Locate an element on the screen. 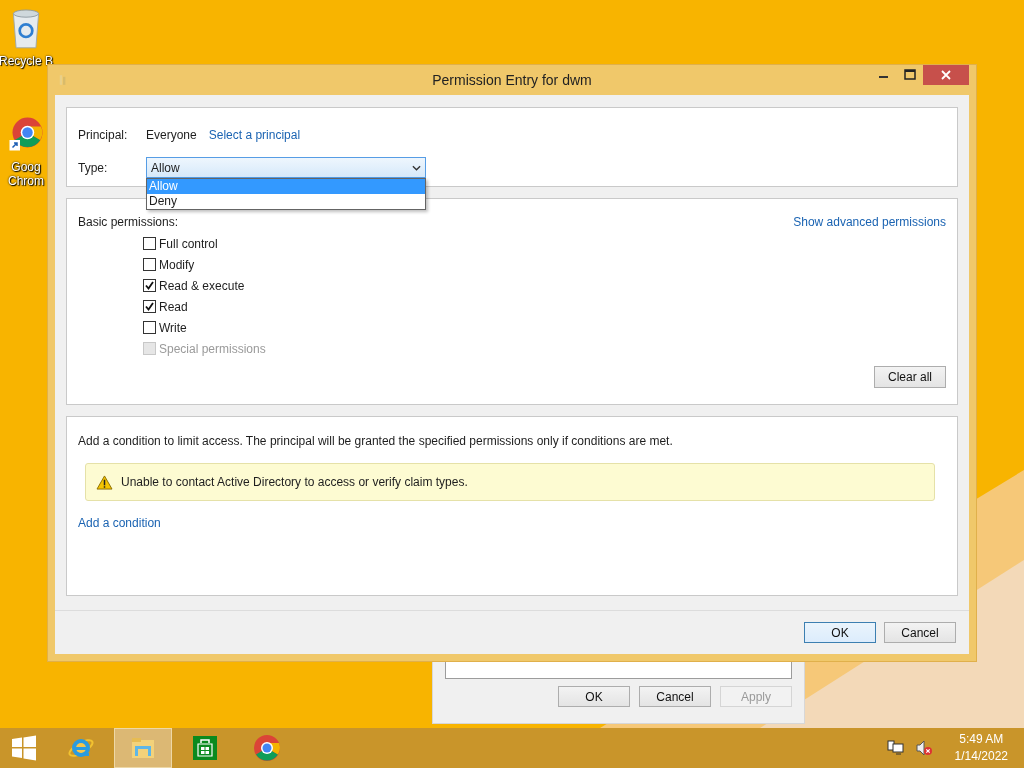 The width and height of the screenshot is (1024, 768). store-bag-icon is located at coordinates (205, 748).